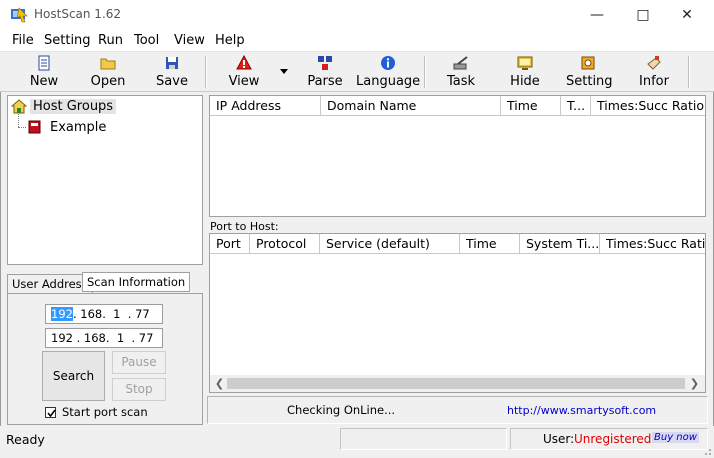  I want to click on column-header-service: Service (default), so click(390, 244).